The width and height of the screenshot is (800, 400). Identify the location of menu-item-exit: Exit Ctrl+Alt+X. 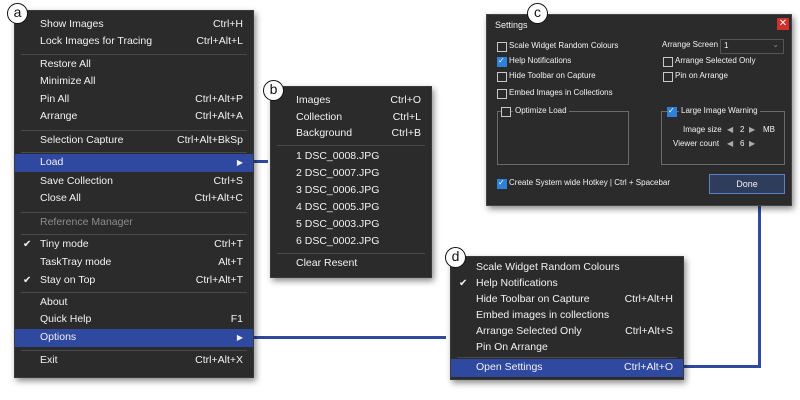
(134, 360).